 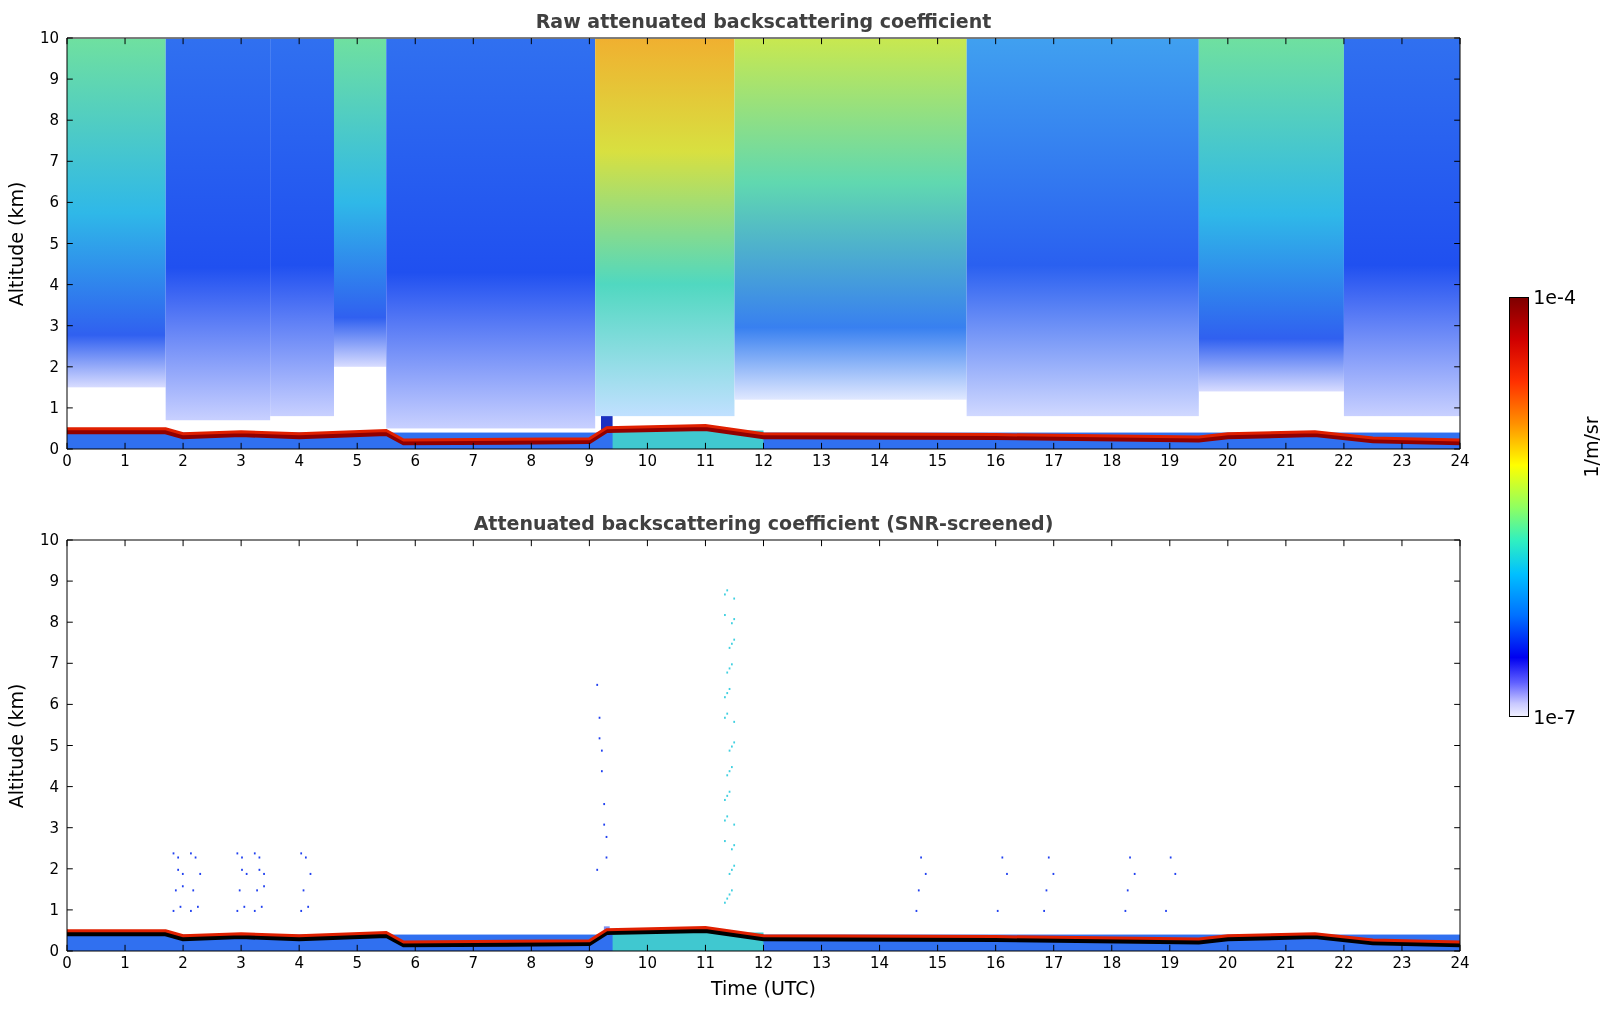 What do you see at coordinates (921, 884) in the screenshot?
I see `signal-points` at bounding box center [921, 884].